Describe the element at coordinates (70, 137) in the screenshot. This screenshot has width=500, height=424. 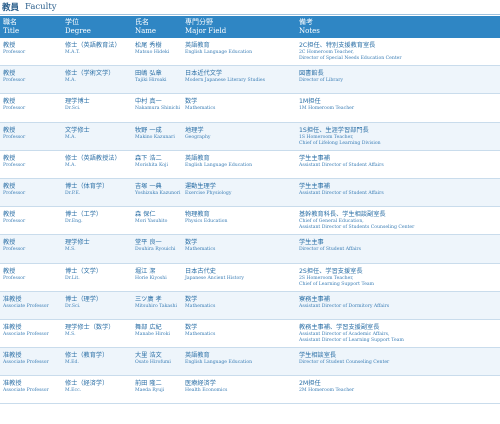
I see `degree-cell-degree-en: M.A.` at that location.